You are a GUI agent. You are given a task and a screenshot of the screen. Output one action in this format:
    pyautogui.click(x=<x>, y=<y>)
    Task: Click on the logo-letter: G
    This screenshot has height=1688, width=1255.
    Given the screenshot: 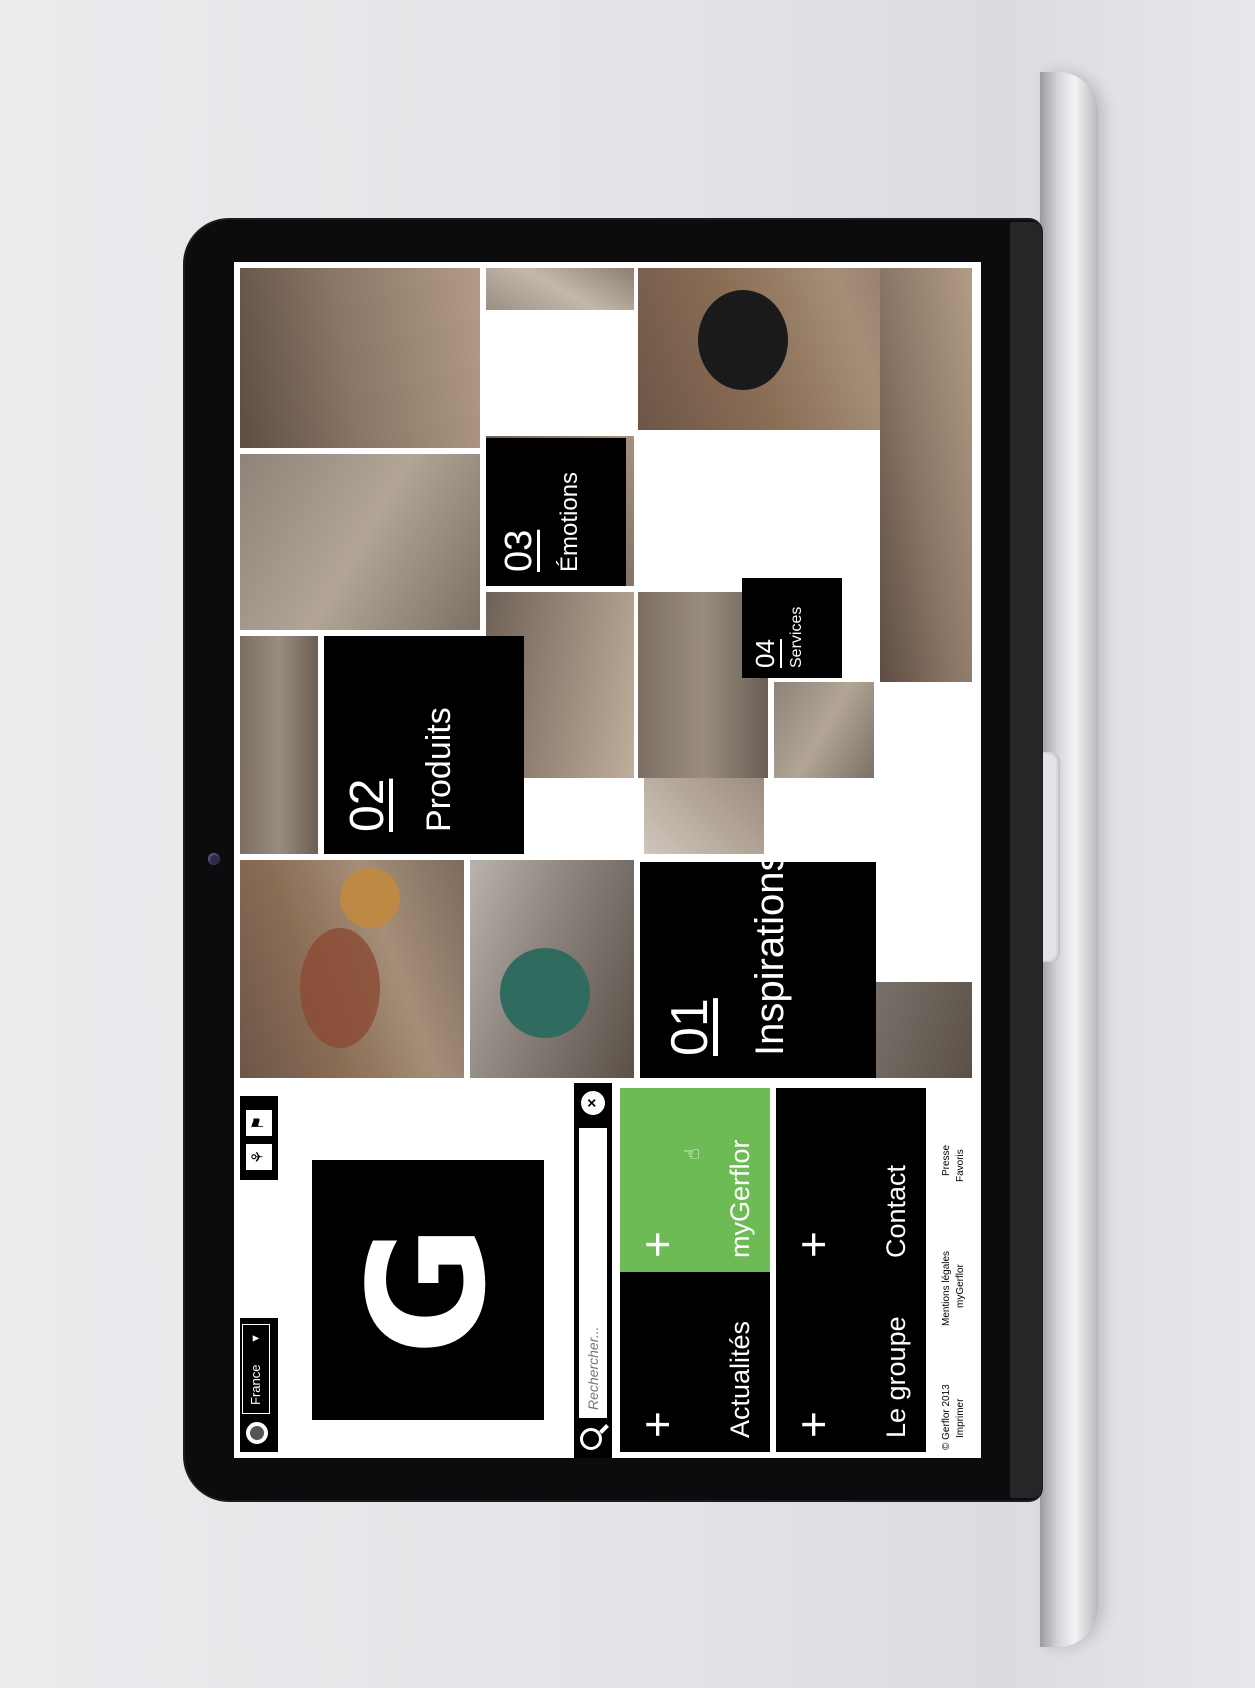 What is the action you would take?
    pyautogui.click(x=427, y=1290)
    